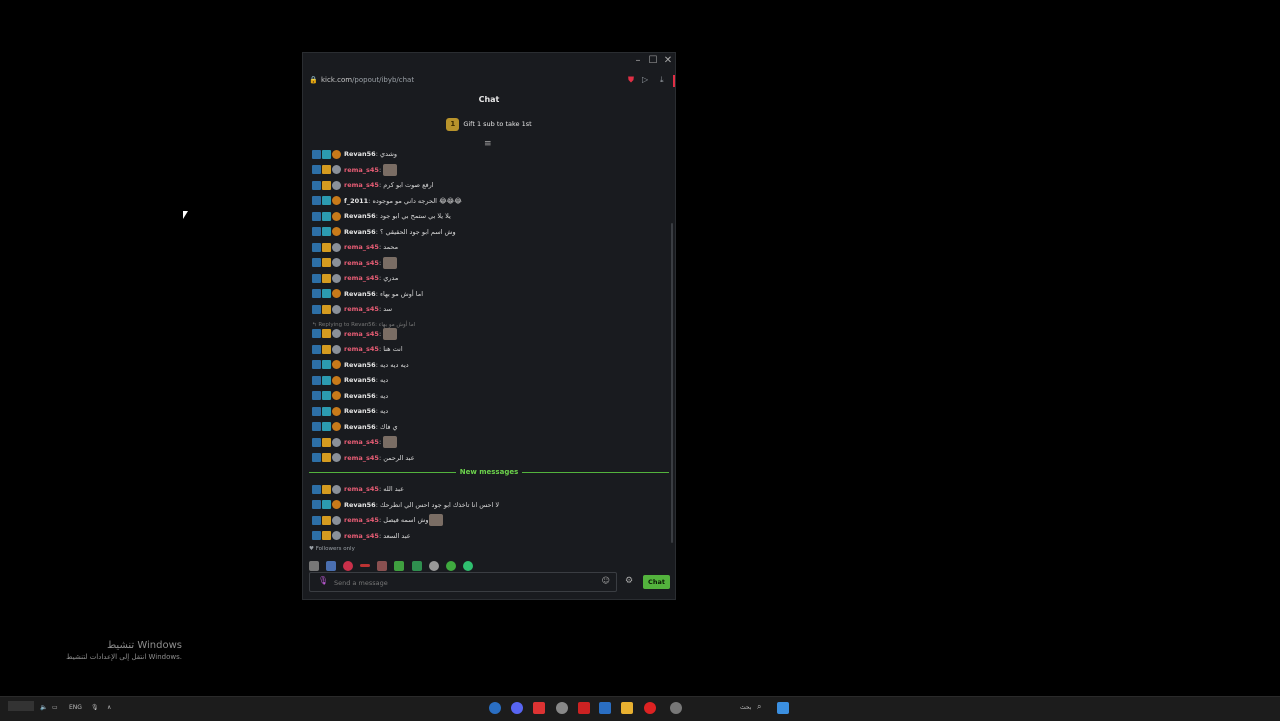 The height and width of the screenshot is (721, 1280). What do you see at coordinates (489, 247) in the screenshot?
I see `chat-message: rema_s45: محمد` at bounding box center [489, 247].